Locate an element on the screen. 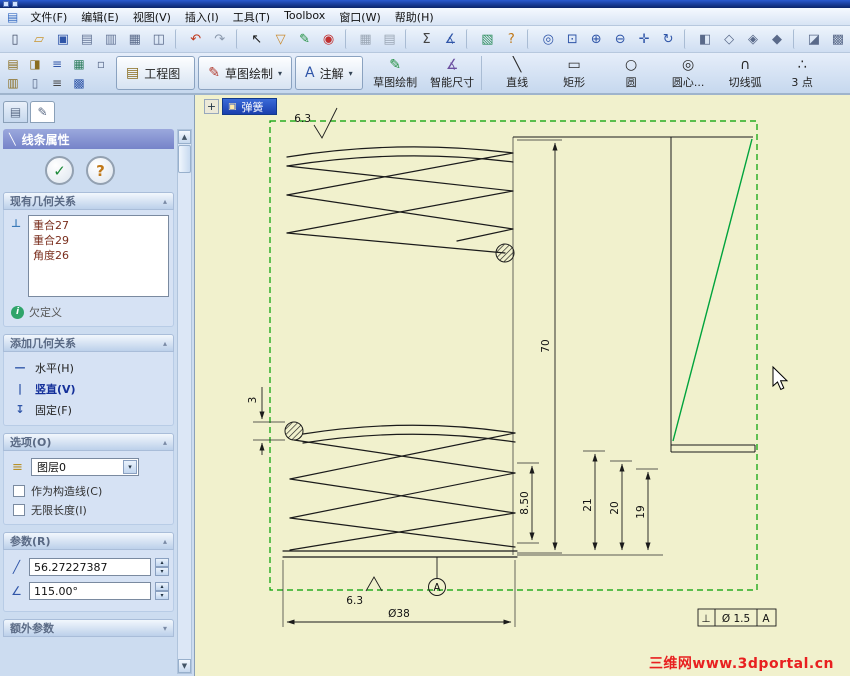 Image resolution: width=850 pixels, height=676 pixels. rotate-view: ↻ is located at coordinates (668, 39).